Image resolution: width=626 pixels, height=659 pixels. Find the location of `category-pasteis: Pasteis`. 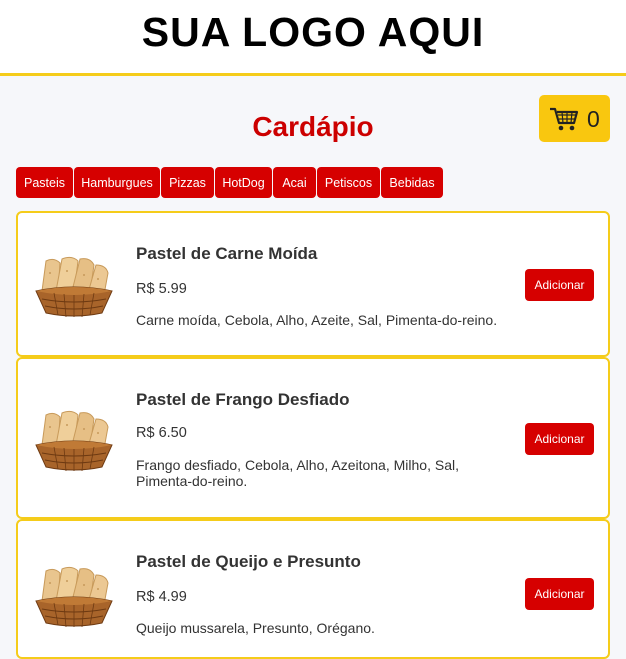

category-pasteis: Pasteis is located at coordinates (44, 182).